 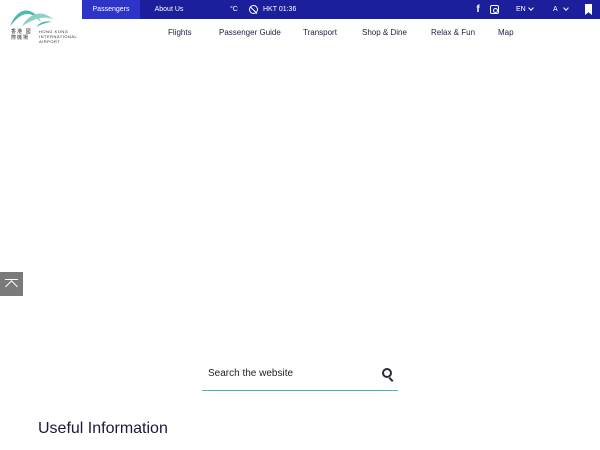 What do you see at coordinates (34, 18) in the screenshot?
I see `logo-mark-icon` at bounding box center [34, 18].